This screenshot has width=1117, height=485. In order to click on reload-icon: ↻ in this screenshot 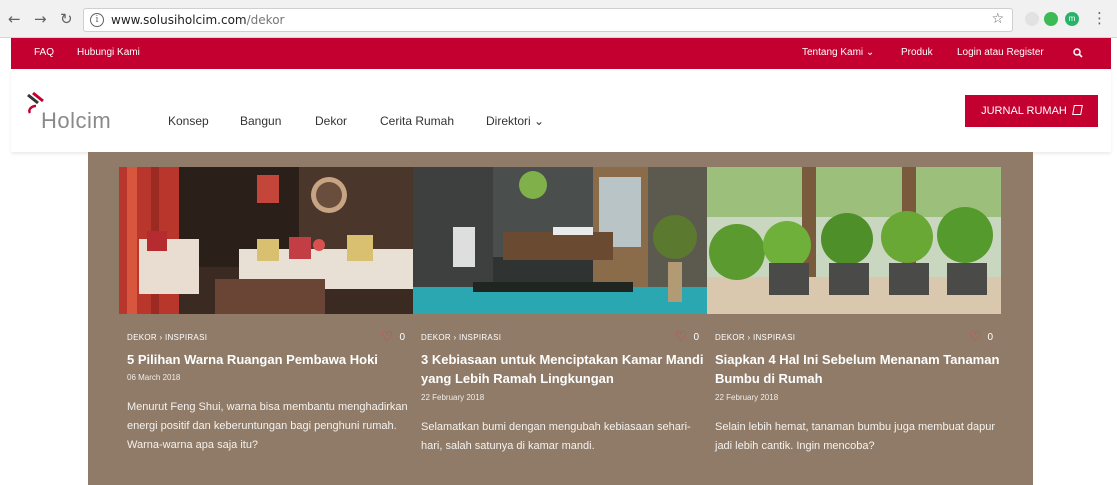, I will do `click(66, 19)`.